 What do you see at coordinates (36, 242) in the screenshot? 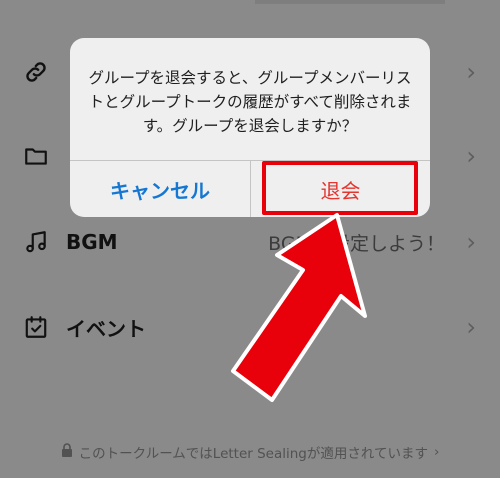
I see `music-note-icon` at bounding box center [36, 242].